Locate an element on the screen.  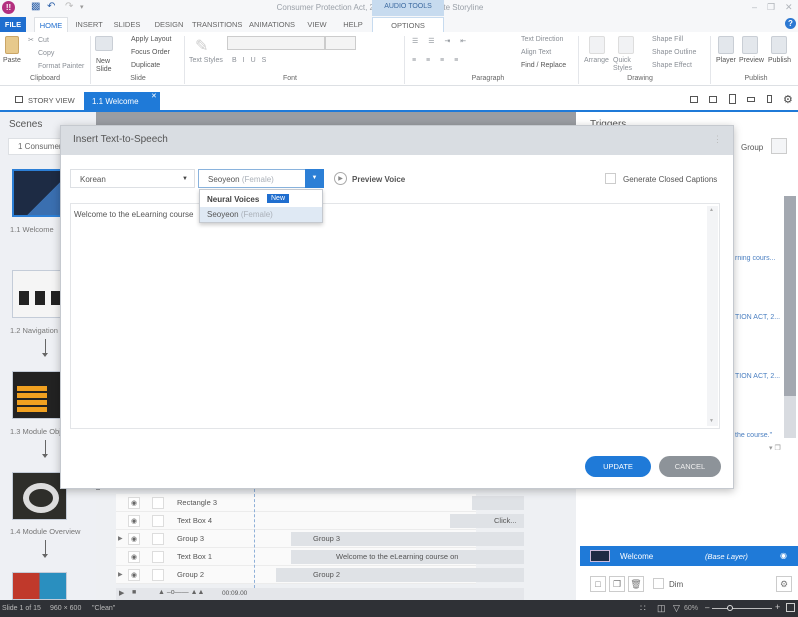
tab-slides: SLIDES is located at coordinates (127, 24).